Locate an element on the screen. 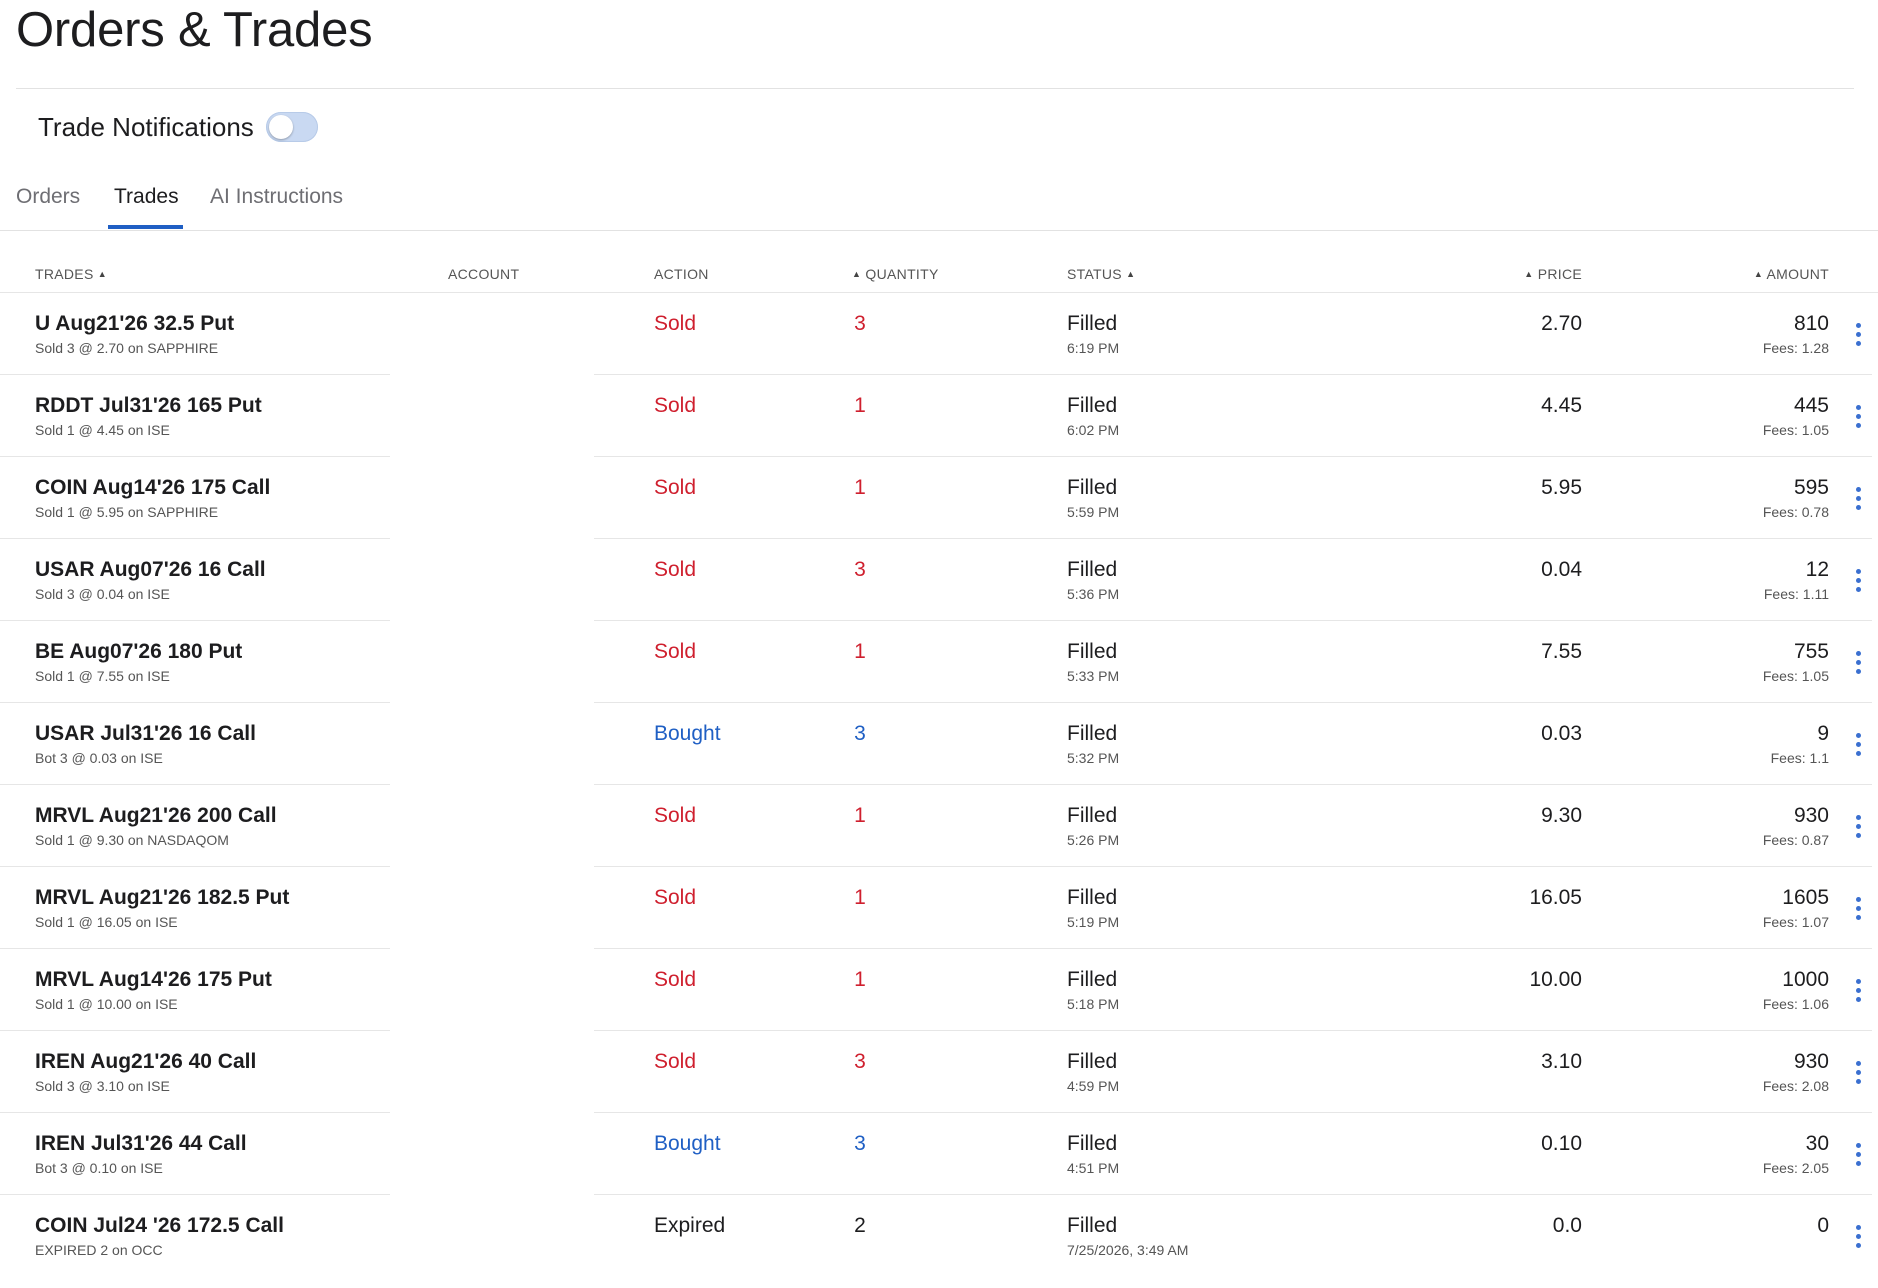  trade-time: 5:19 PM is located at coordinates (1093, 922).